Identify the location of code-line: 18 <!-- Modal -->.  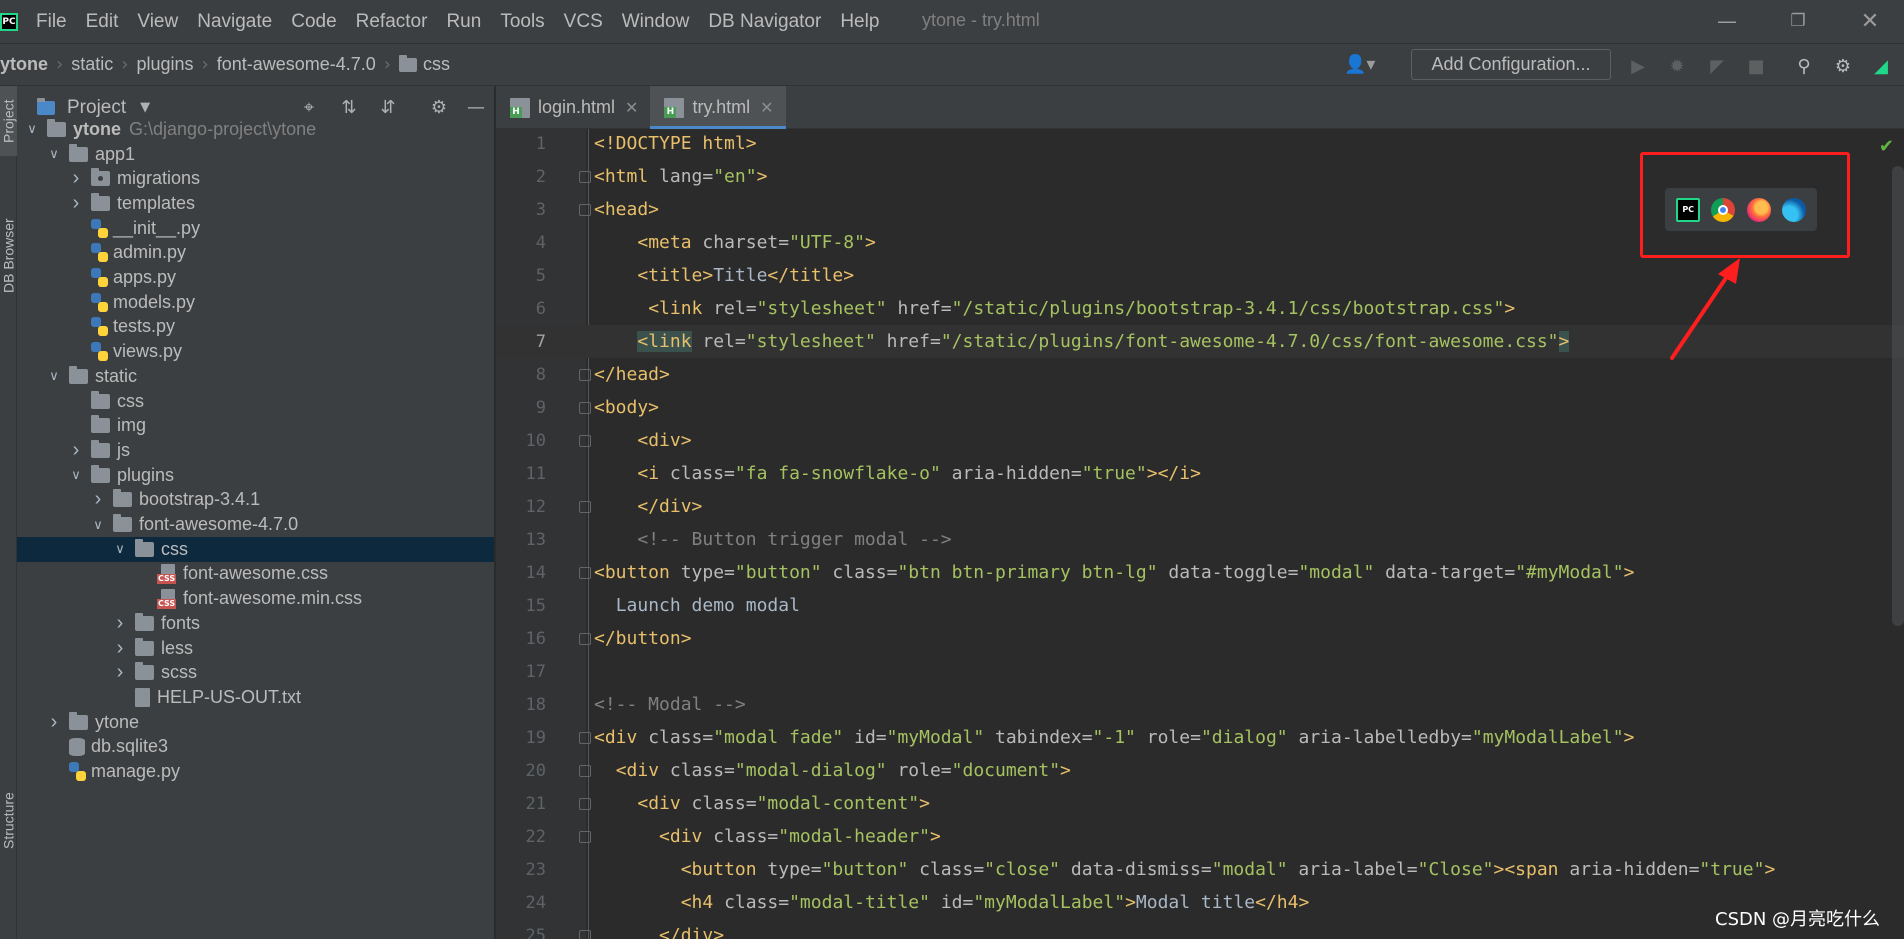
(1200, 704).